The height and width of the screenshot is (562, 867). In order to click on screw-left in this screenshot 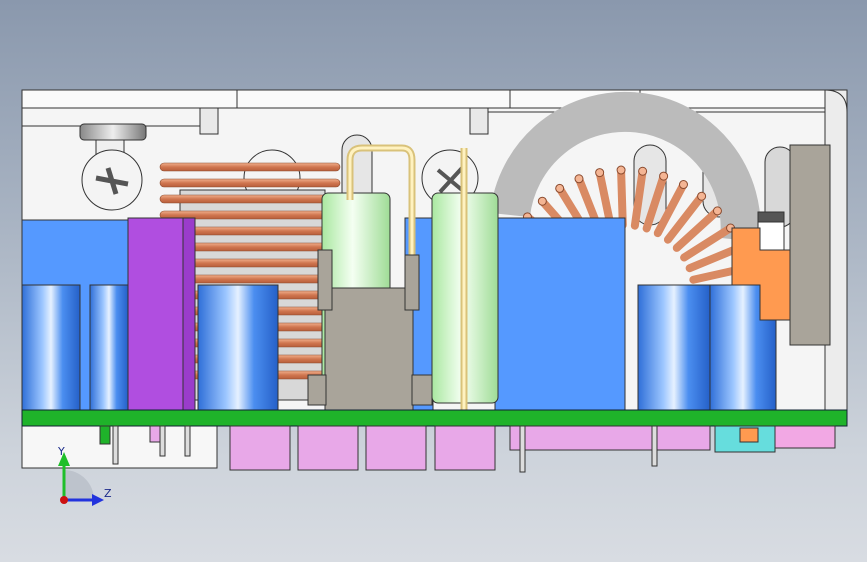, I will do `click(113, 167)`.